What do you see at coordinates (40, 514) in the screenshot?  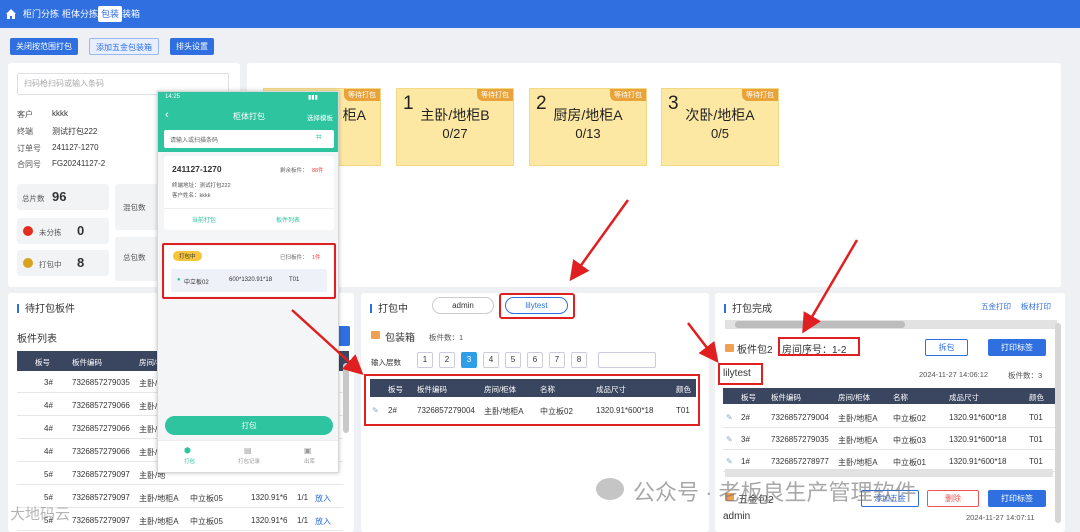 I see `watermark-left: 大地码云` at bounding box center [40, 514].